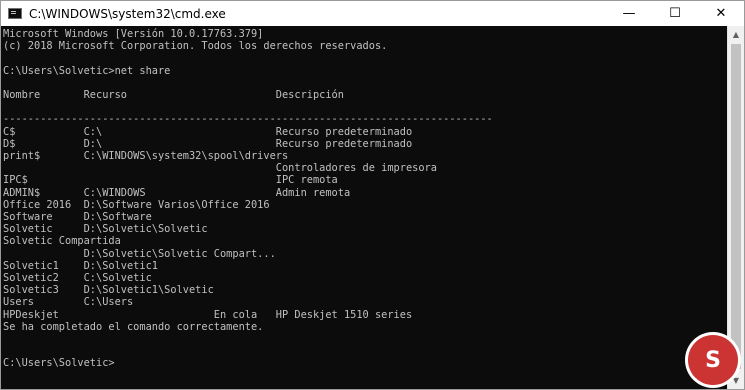 This screenshot has width=745, height=390. I want to click on window-controls: — ☐ ✕, so click(675, 13).